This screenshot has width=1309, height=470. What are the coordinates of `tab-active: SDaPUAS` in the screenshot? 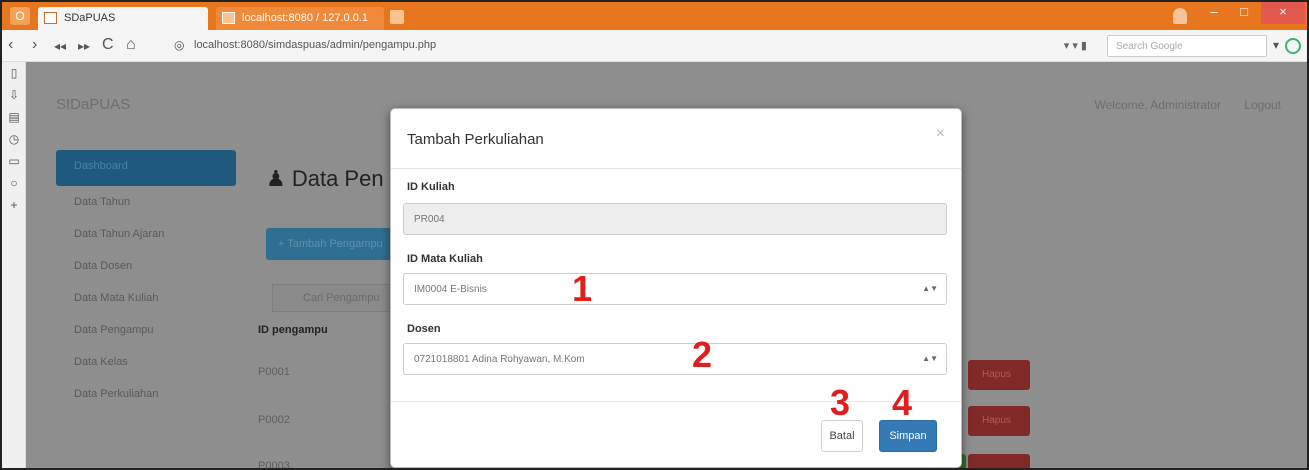 It's located at (123, 18).